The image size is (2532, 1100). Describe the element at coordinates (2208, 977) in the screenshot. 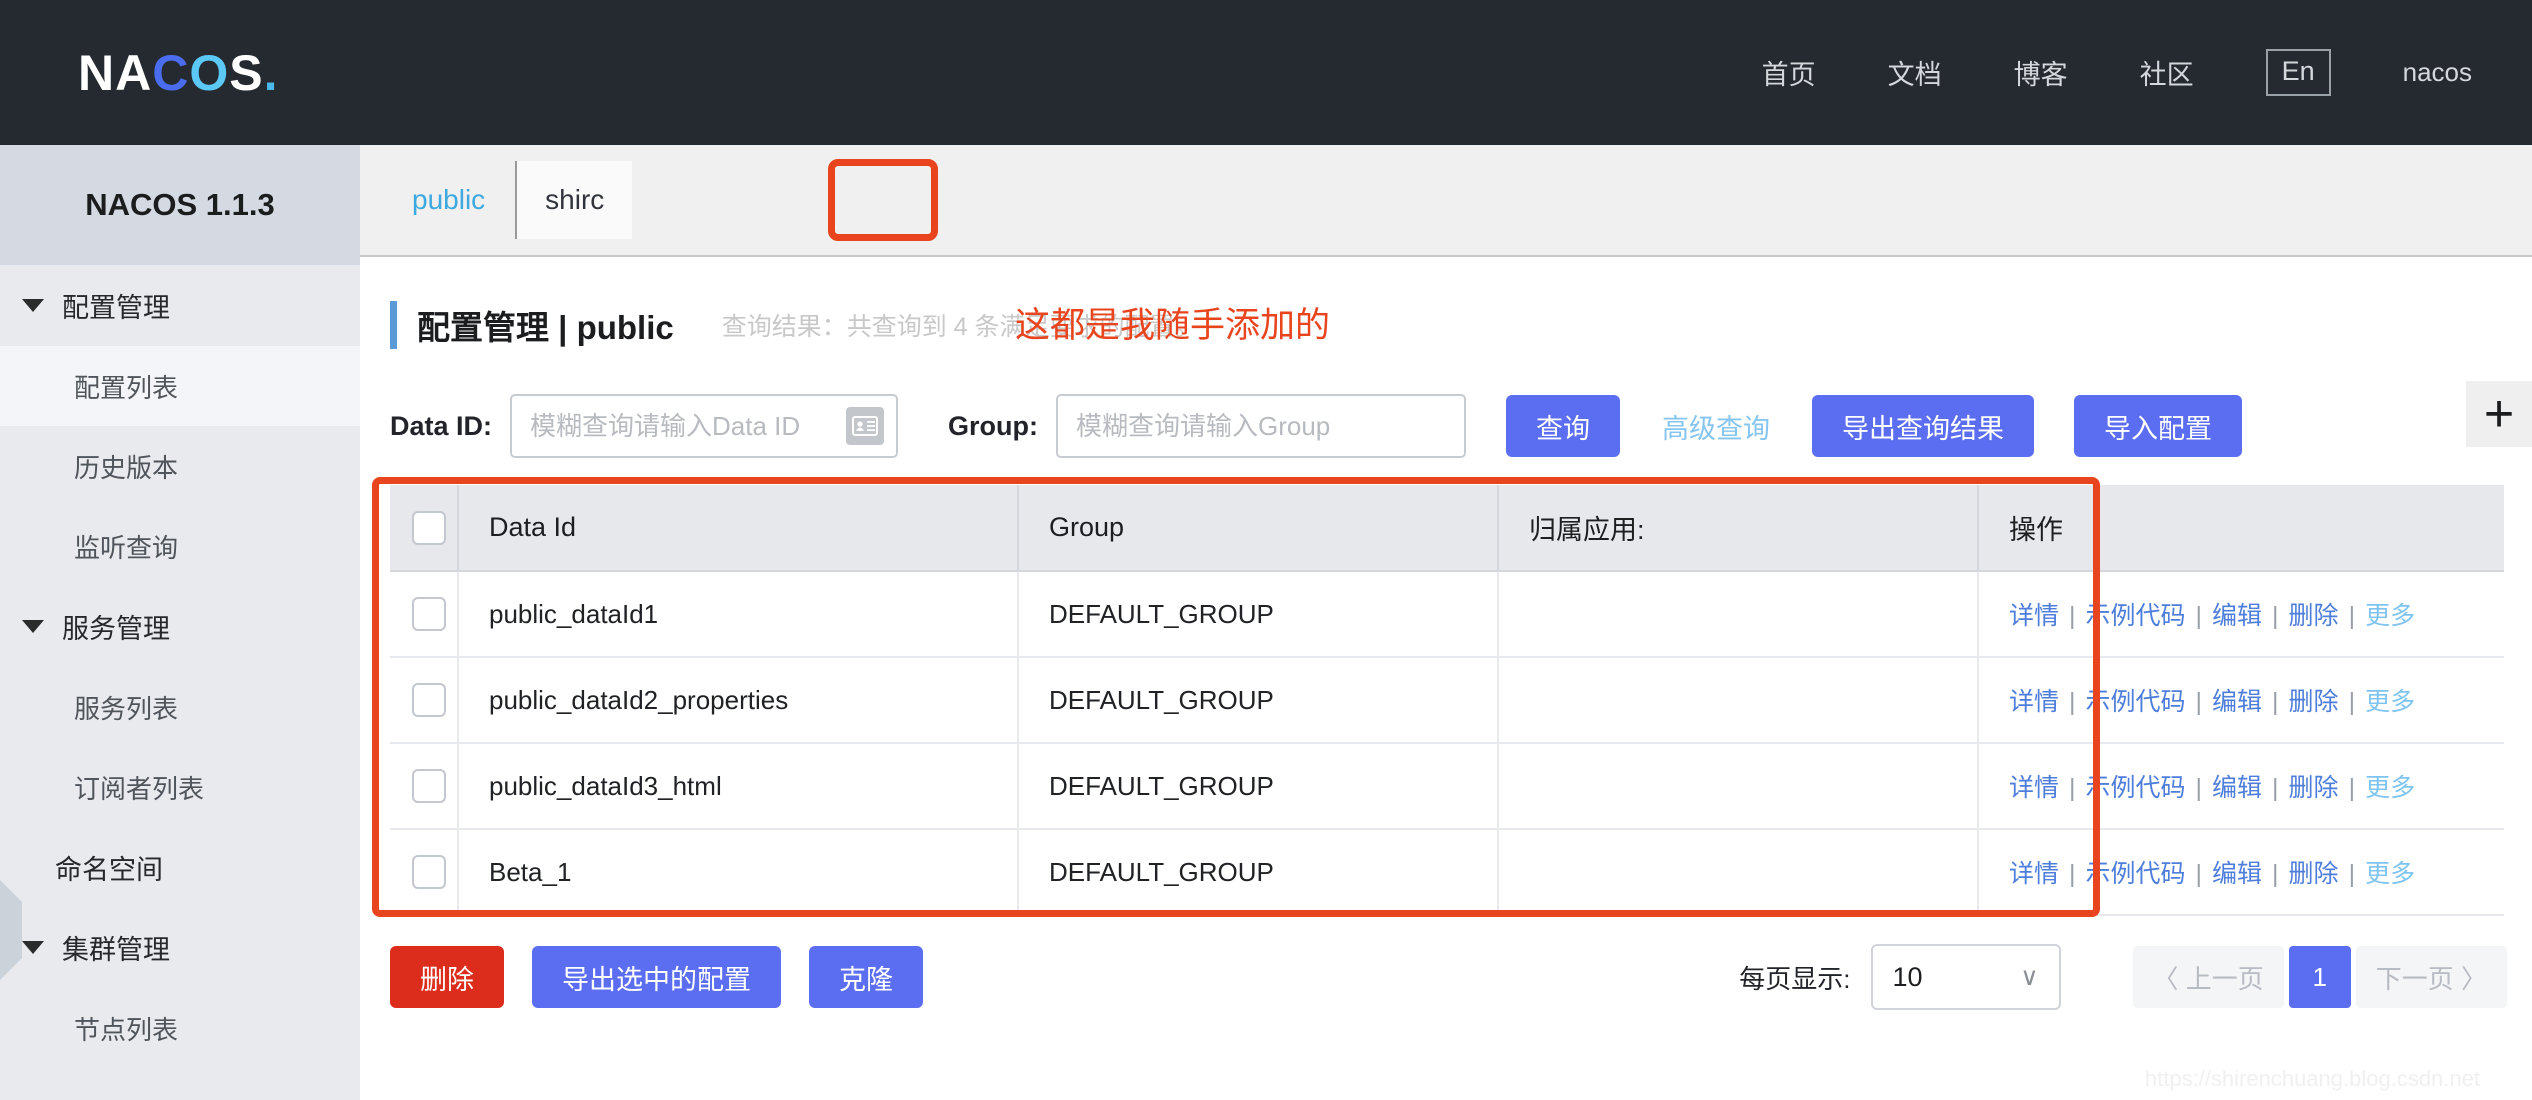

I see `prev-page-button: 〈 上一页` at that location.